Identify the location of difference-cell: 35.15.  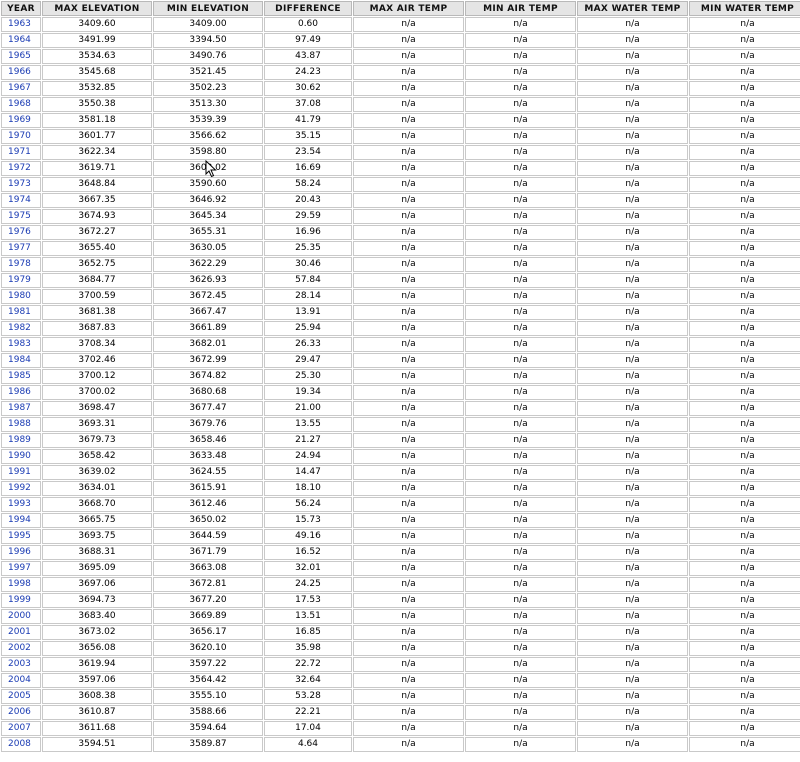
(308, 136).